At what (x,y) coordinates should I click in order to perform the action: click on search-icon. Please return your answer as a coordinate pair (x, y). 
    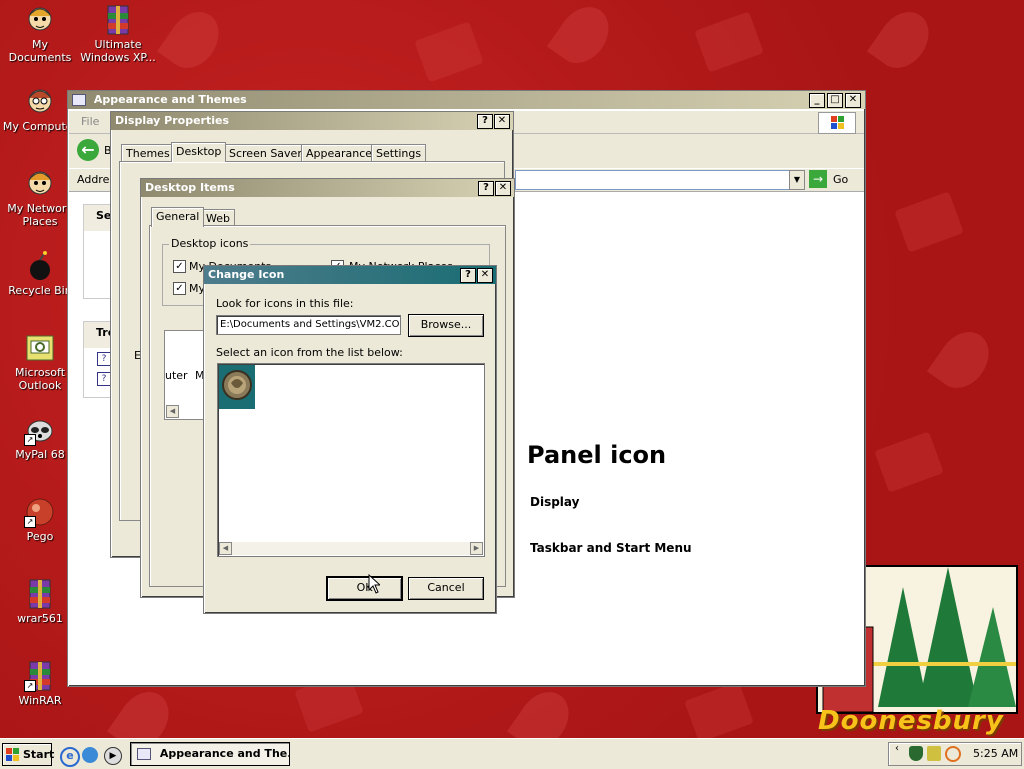
    Looking at the image, I should click on (953, 754).